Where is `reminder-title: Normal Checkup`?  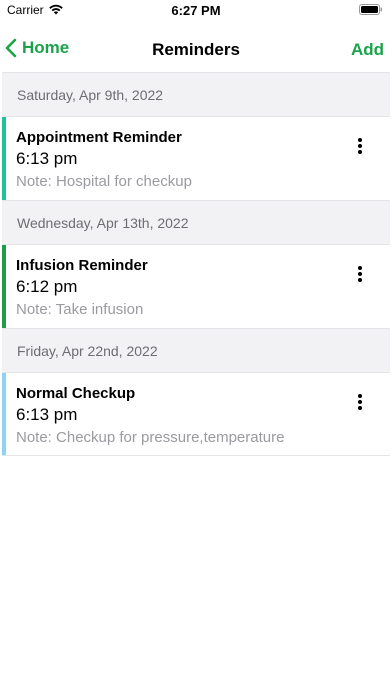
reminder-title: Normal Checkup is located at coordinates (76, 393).